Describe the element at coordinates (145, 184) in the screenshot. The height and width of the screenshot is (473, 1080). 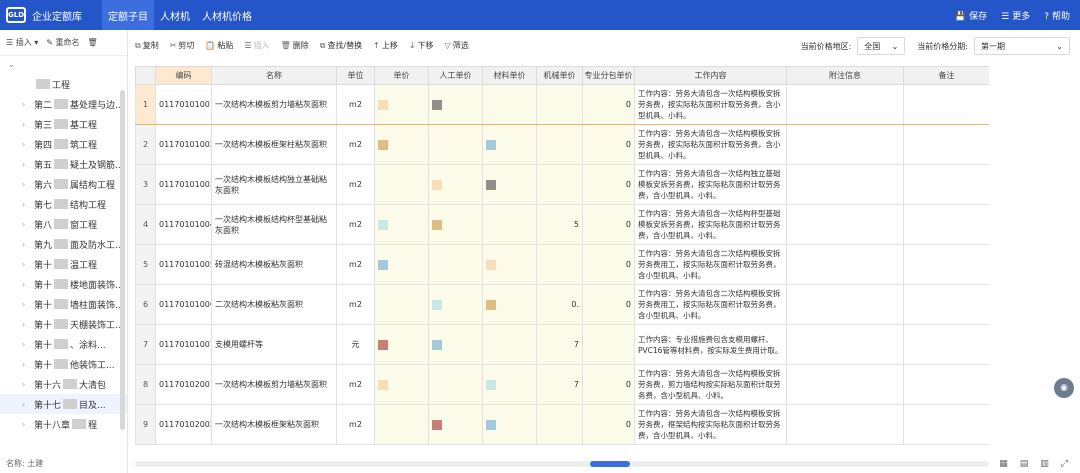
I see `row-number-cell: 3` at that location.